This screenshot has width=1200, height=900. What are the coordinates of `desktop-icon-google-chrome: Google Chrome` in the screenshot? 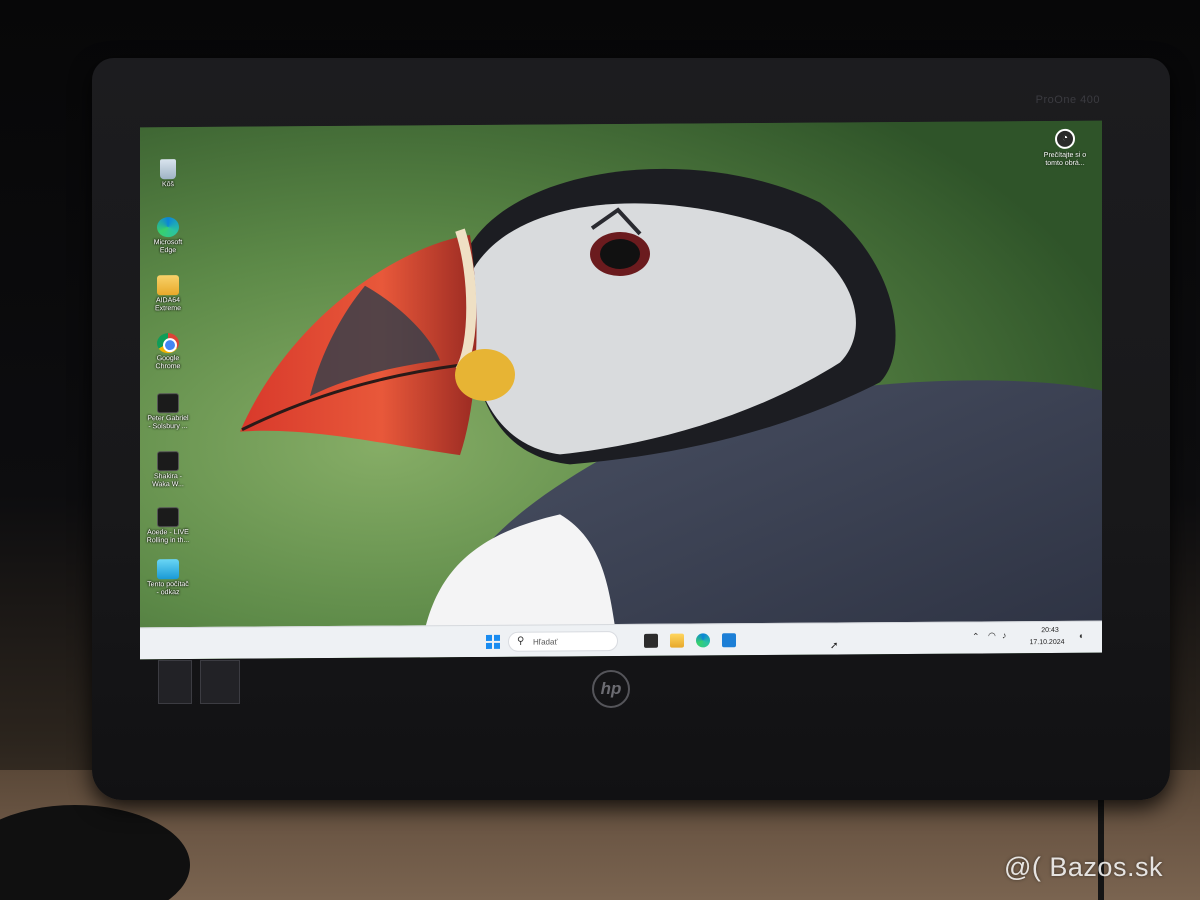 It's located at (168, 352).